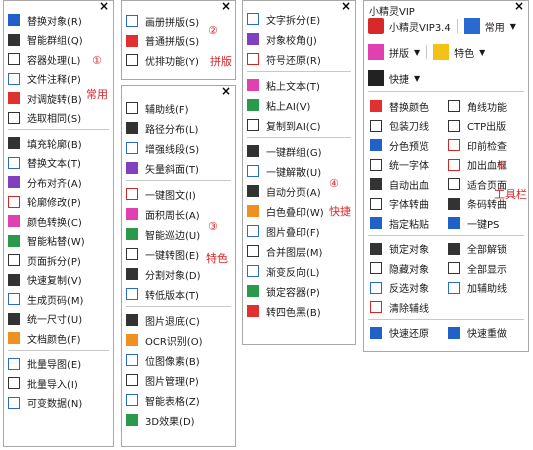 This screenshot has height=450, width=533. Describe the element at coordinates (284, 311) in the screenshot. I see `menu-item: 转四色黑(B)` at that location.